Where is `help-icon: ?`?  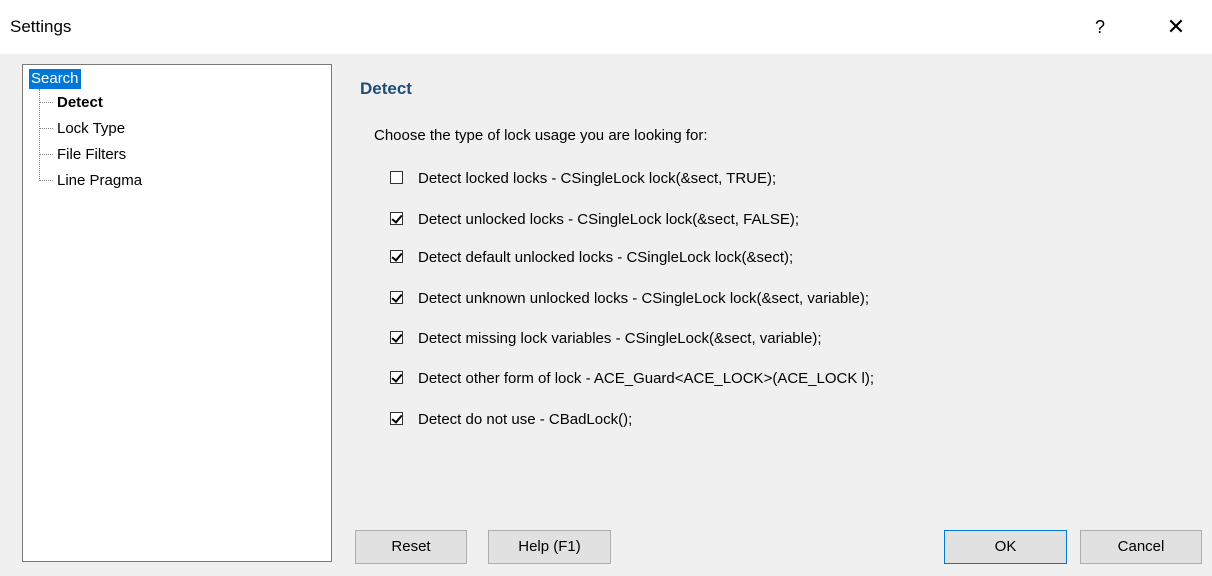 help-icon: ? is located at coordinates (1100, 27).